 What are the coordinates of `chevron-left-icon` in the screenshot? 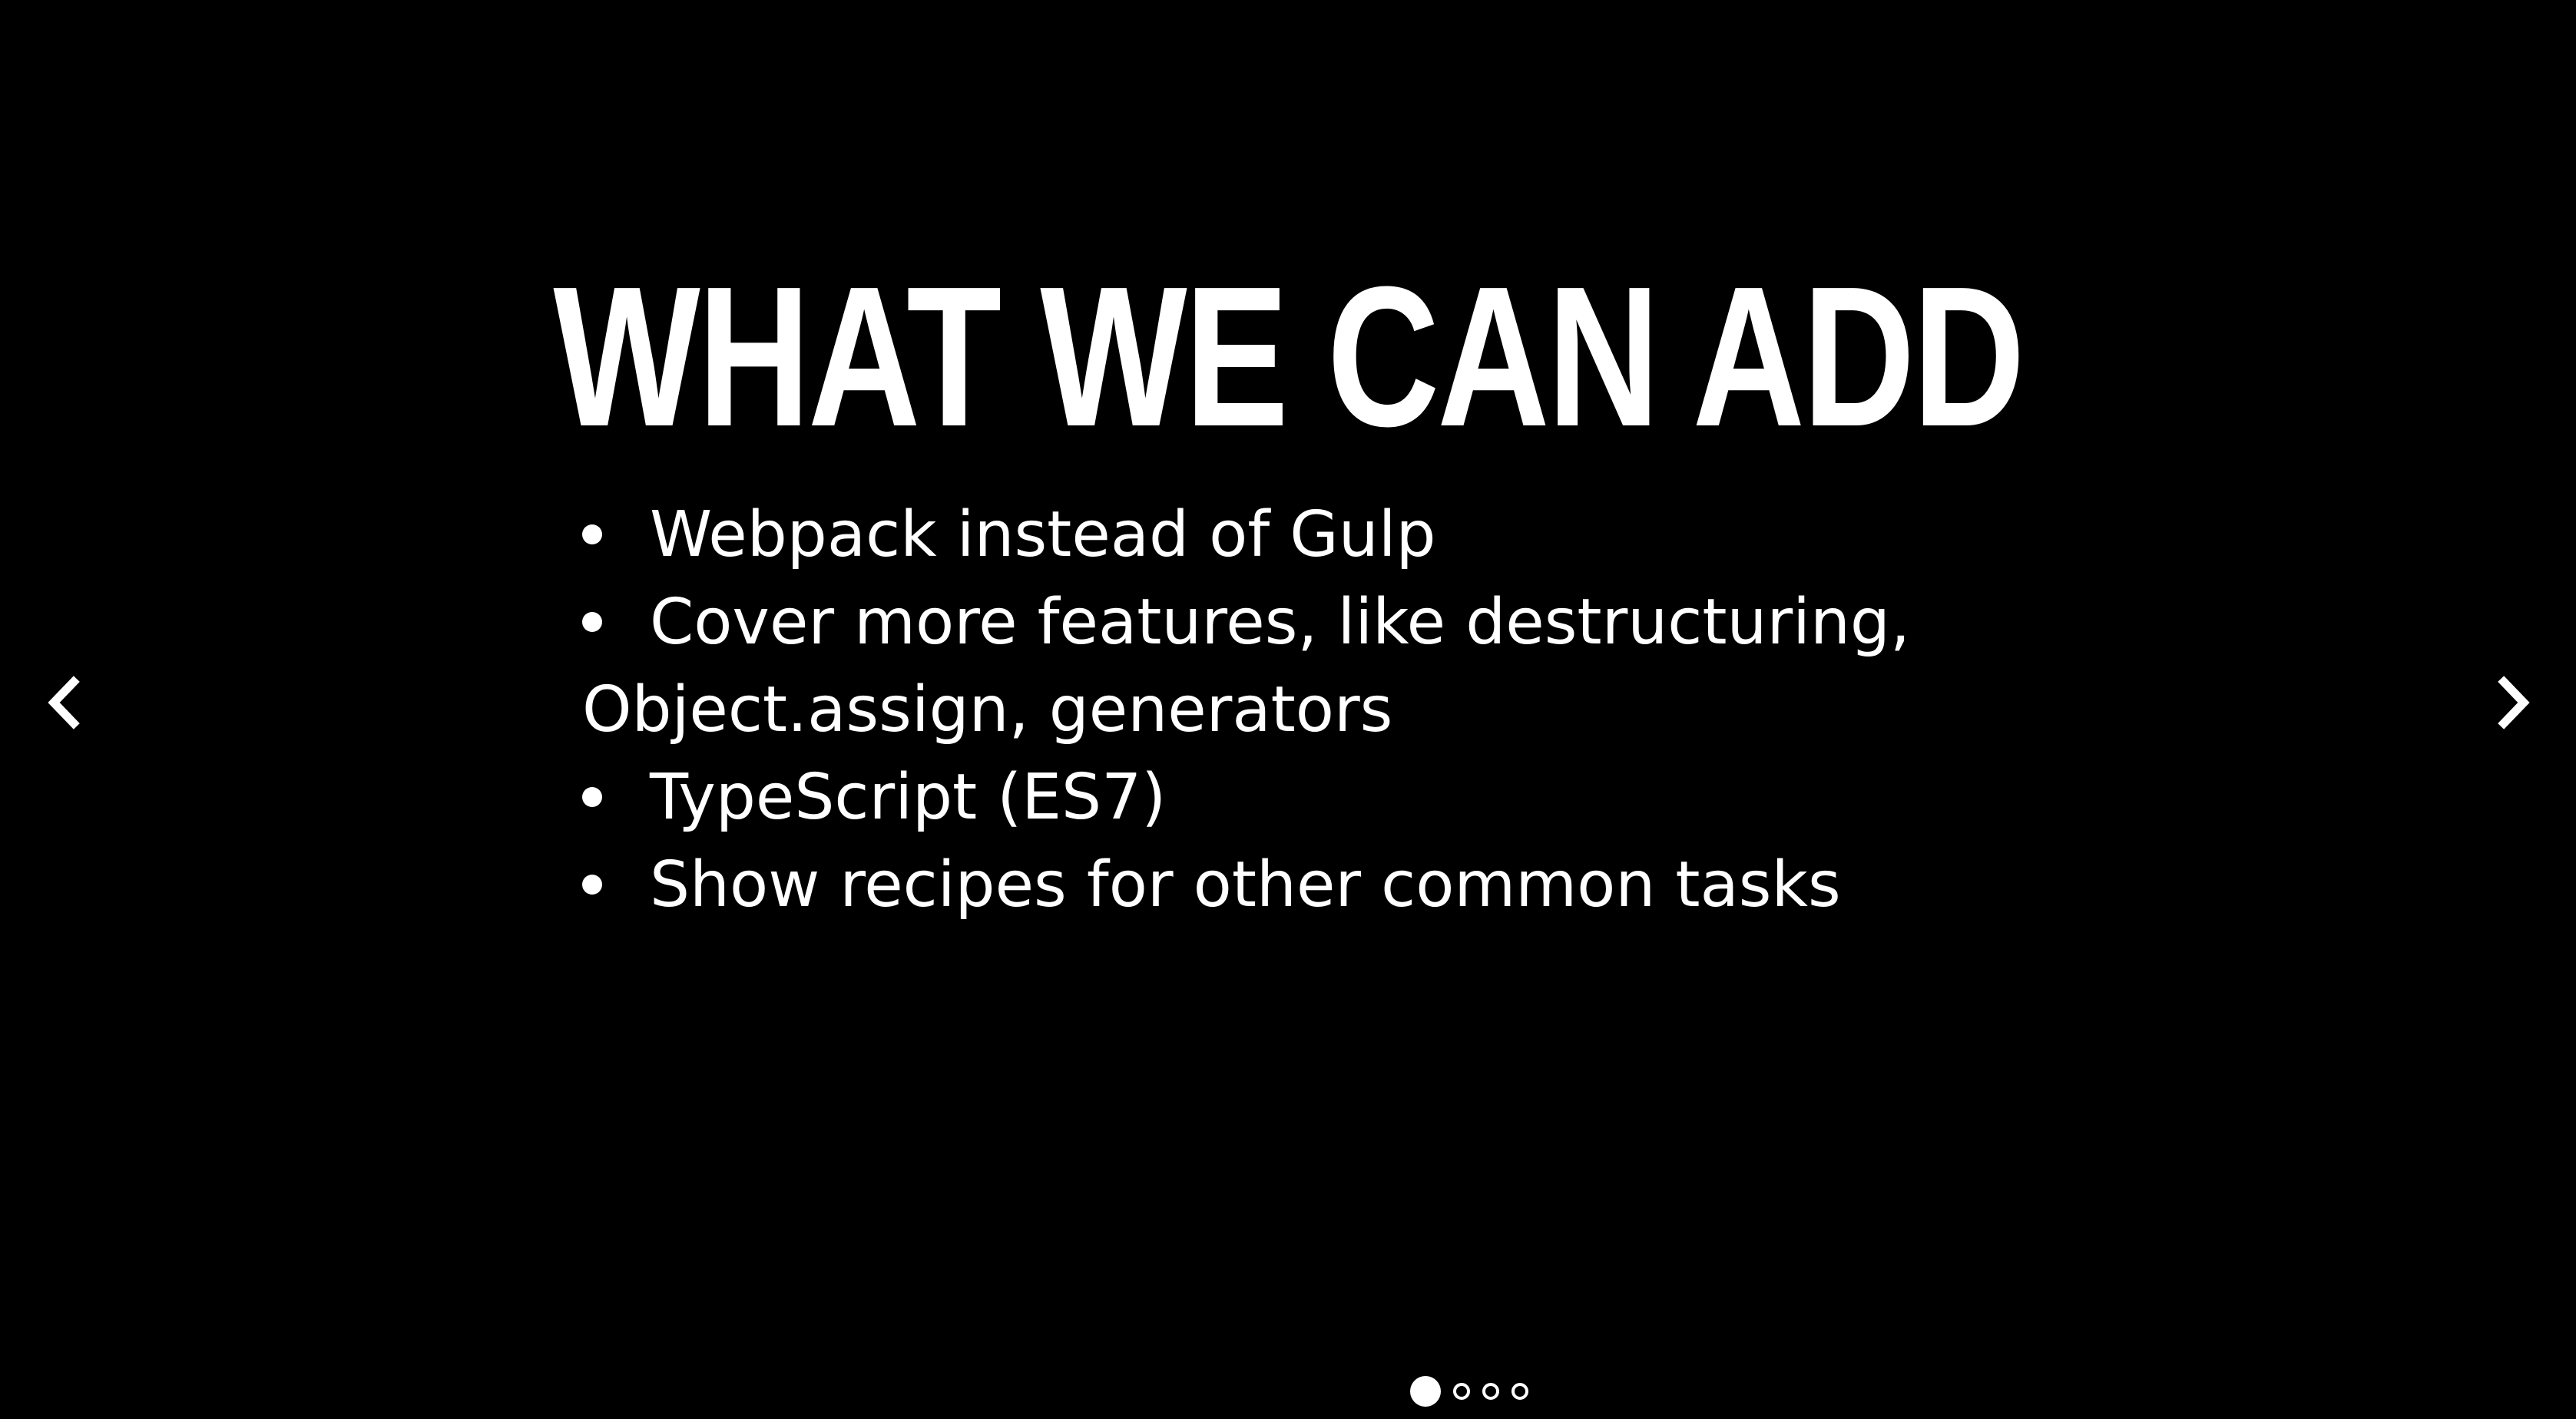 It's located at (64, 703).